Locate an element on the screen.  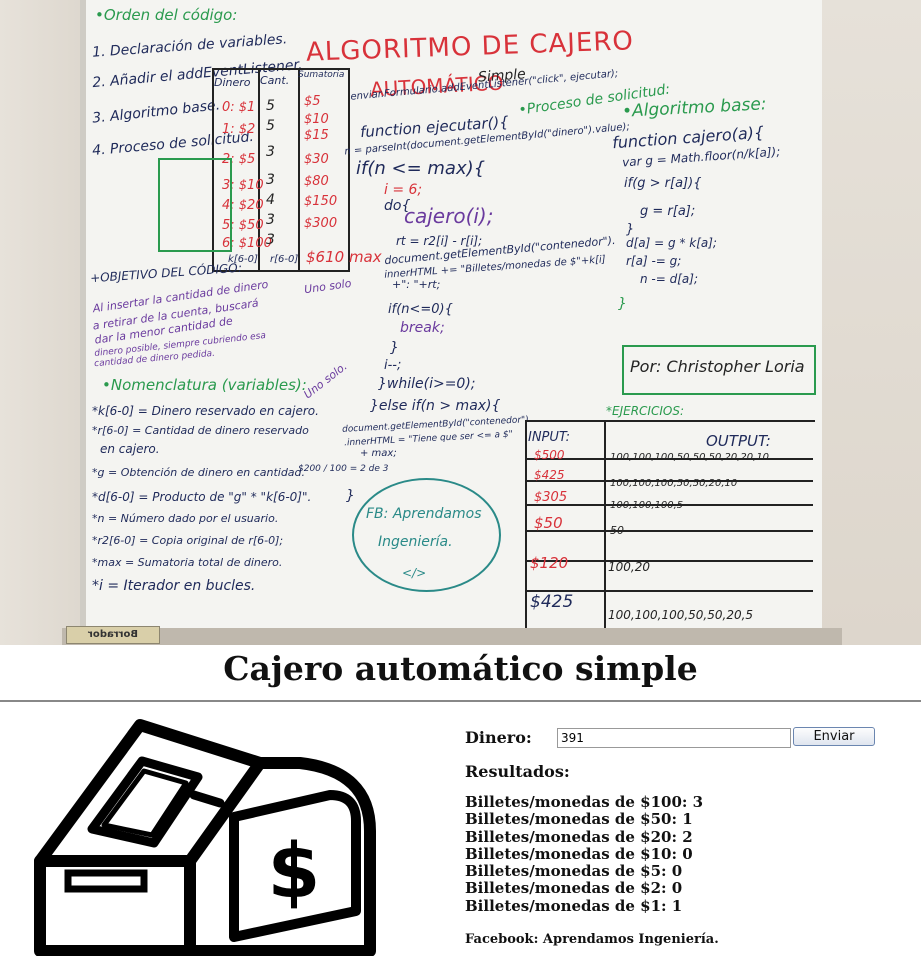
fb-bubble-line: FB: Aprendamos is located at coordinates (424, 514).